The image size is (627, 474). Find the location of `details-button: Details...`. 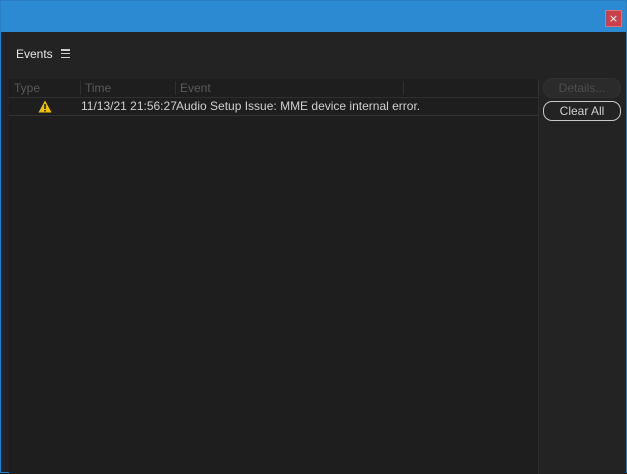

details-button: Details... is located at coordinates (582, 88).